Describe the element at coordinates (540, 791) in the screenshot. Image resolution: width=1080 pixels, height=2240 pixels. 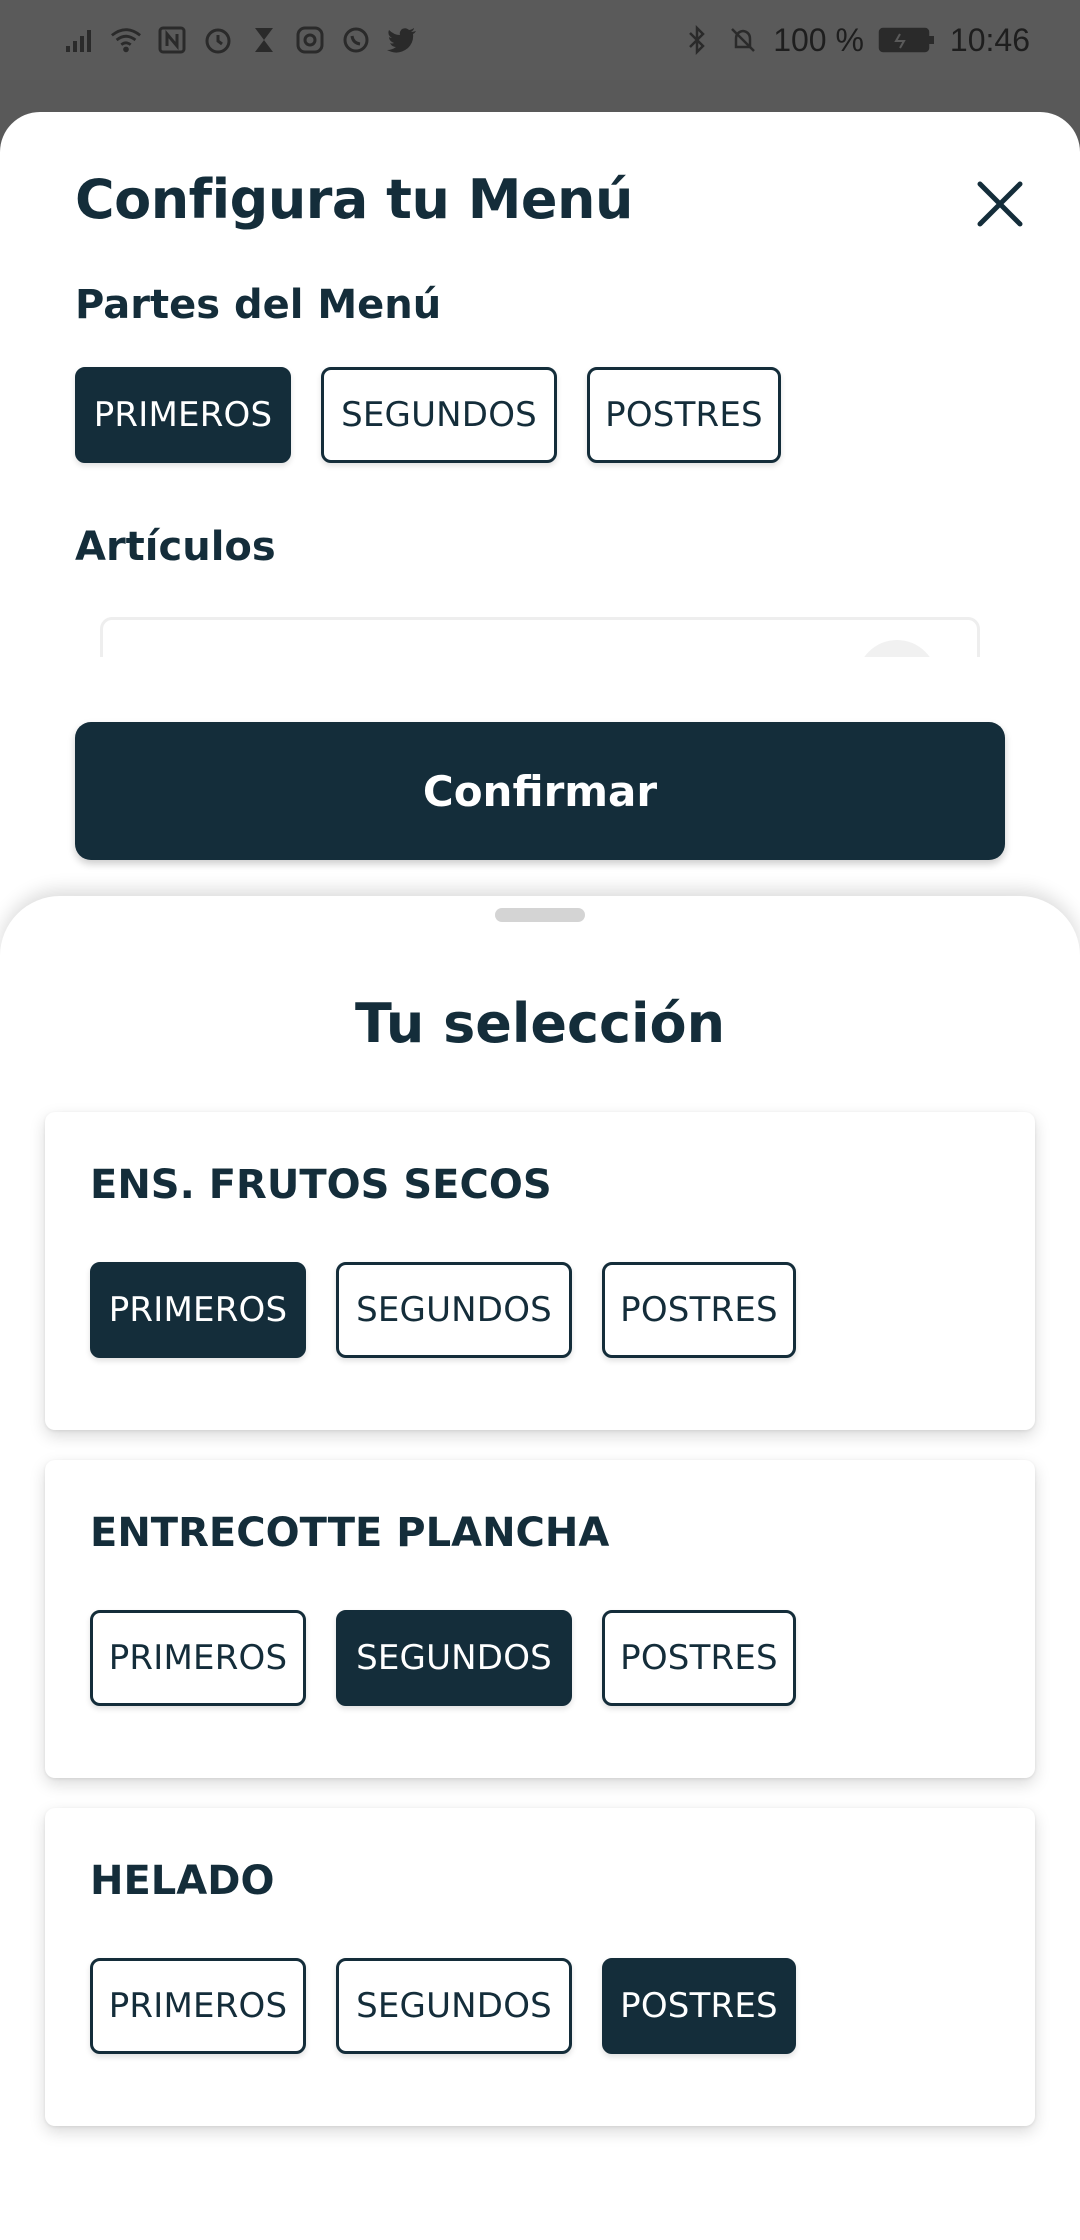
I see `confirm-button: Confirmar` at that location.